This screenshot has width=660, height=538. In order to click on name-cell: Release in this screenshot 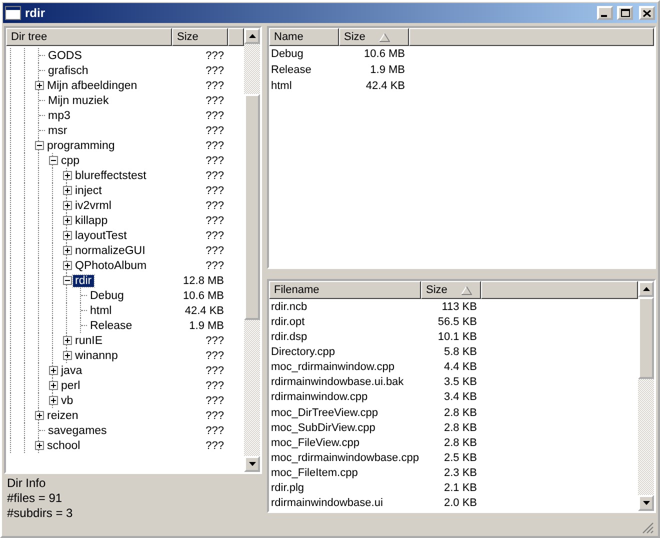, I will do `click(304, 70)`.